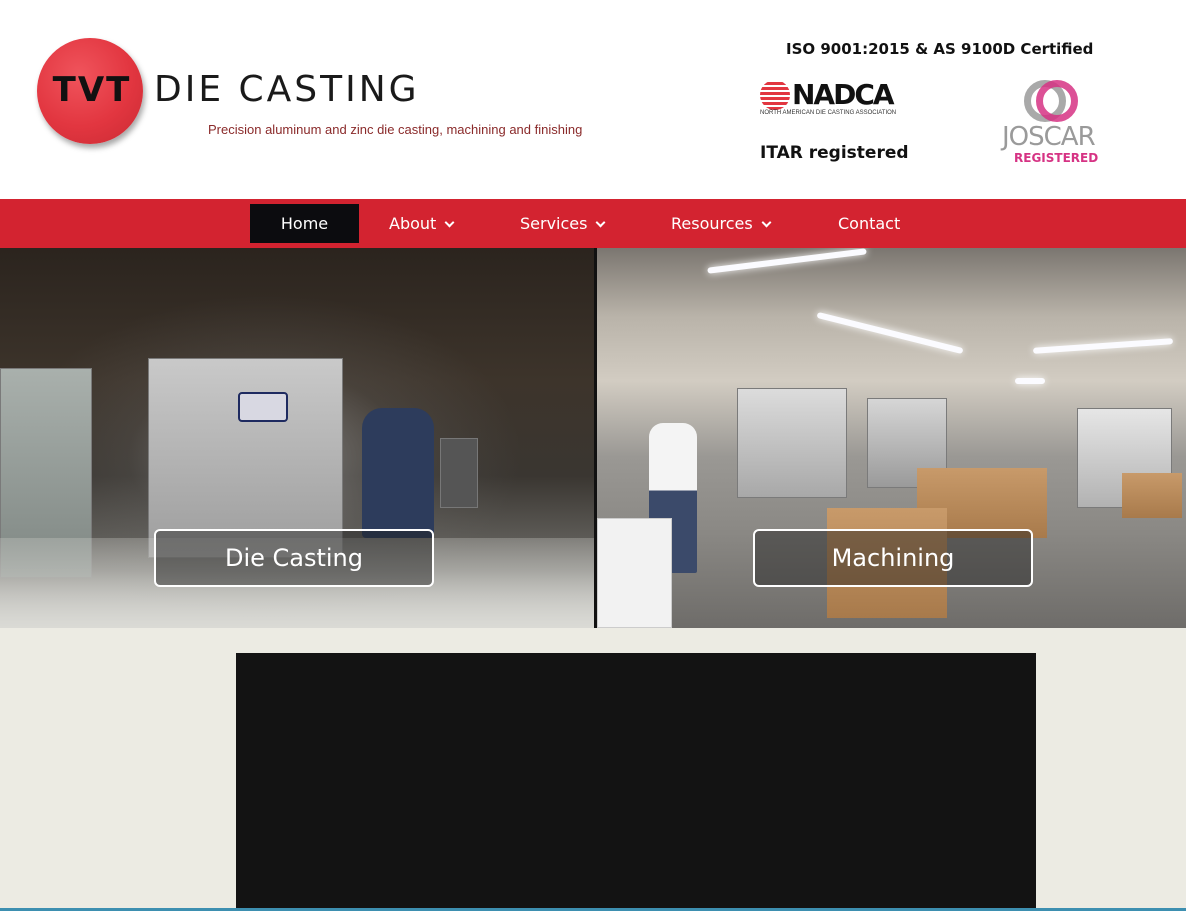  Describe the element at coordinates (1049, 137) in the screenshot. I see `joscar-name: JOSCAR` at that location.